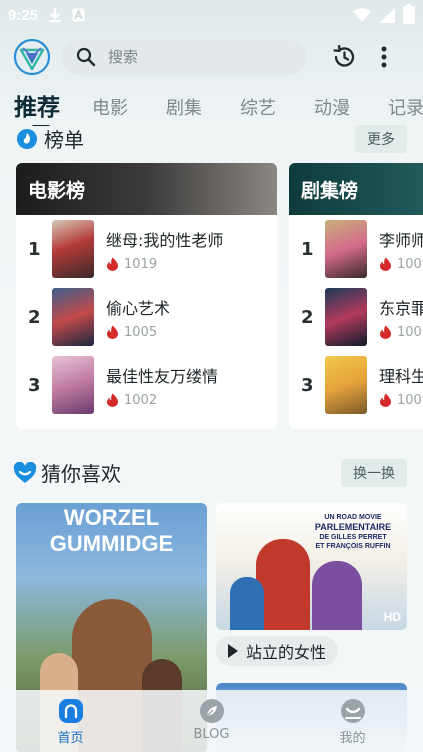 This screenshot has width=423, height=752. What do you see at coordinates (32, 57) in the screenshot?
I see `app-logo` at bounding box center [32, 57].